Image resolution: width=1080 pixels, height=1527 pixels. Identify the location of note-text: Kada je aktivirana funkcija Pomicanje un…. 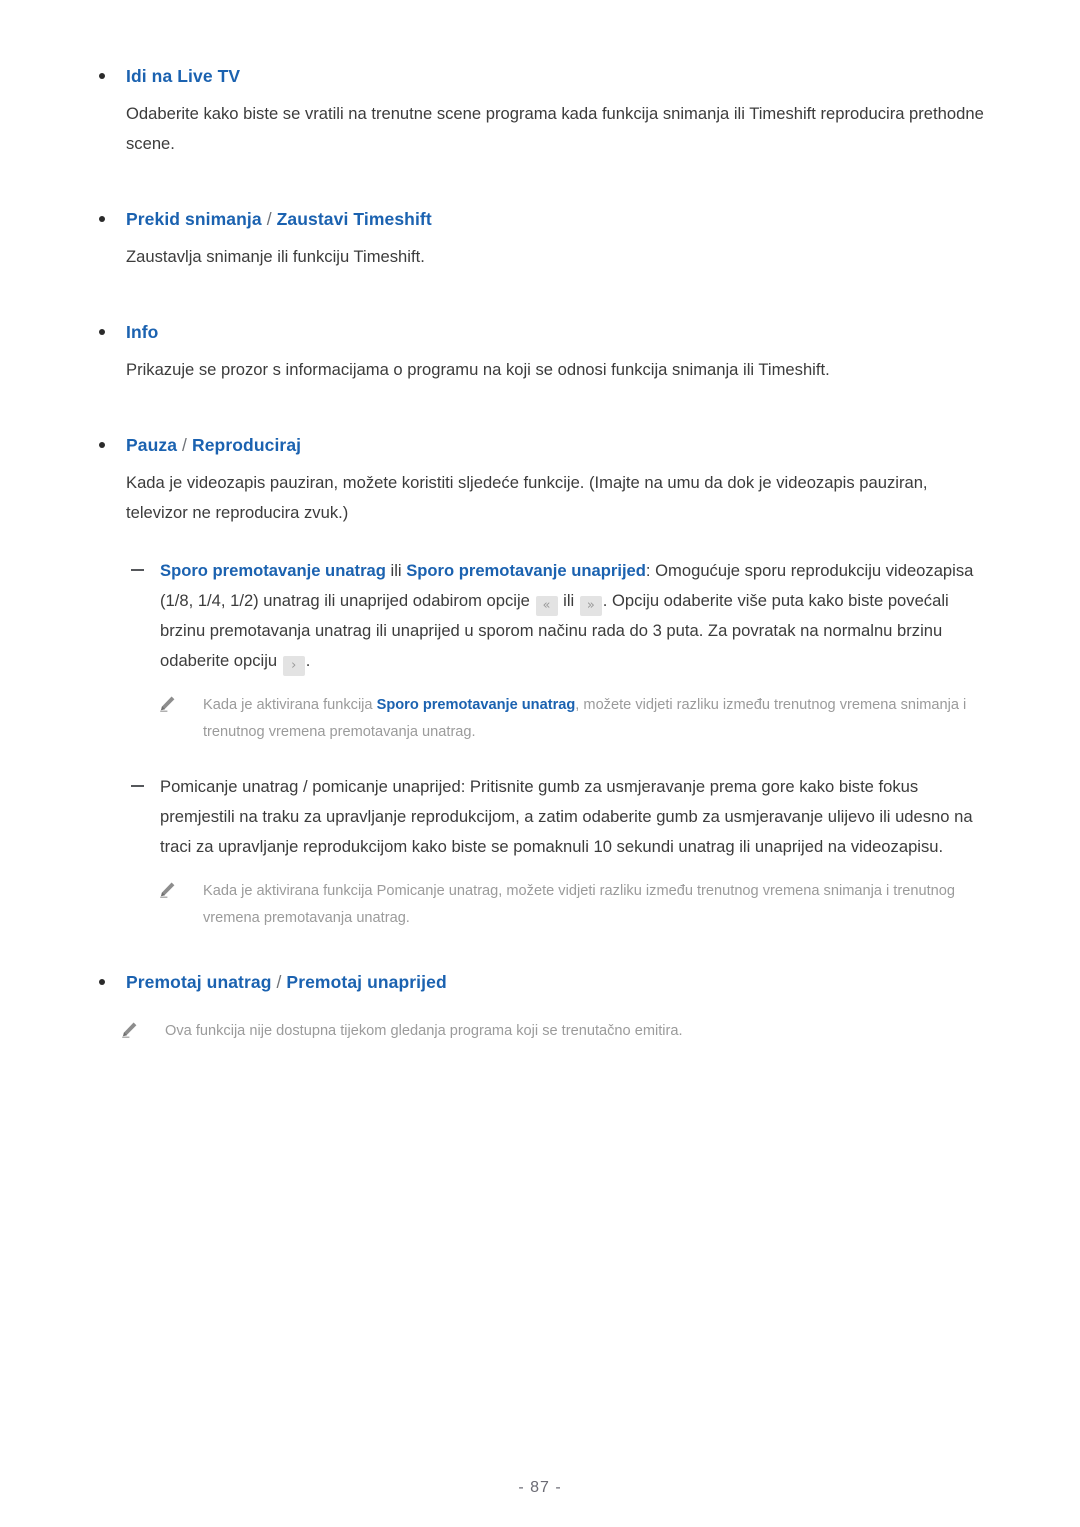
(579, 904).